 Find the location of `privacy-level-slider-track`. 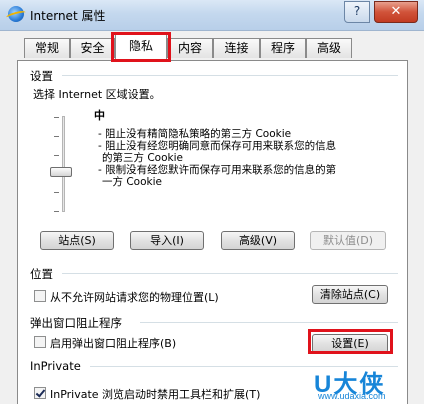

privacy-level-slider-track is located at coordinates (63, 164).